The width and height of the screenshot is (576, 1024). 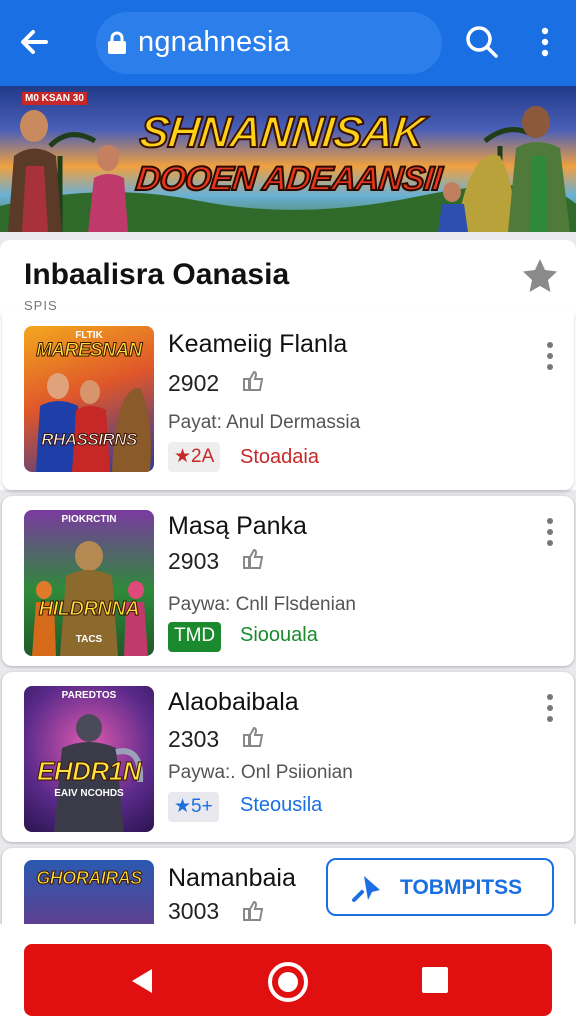 I want to click on more-vertical-icon, so click(x=545, y=42).